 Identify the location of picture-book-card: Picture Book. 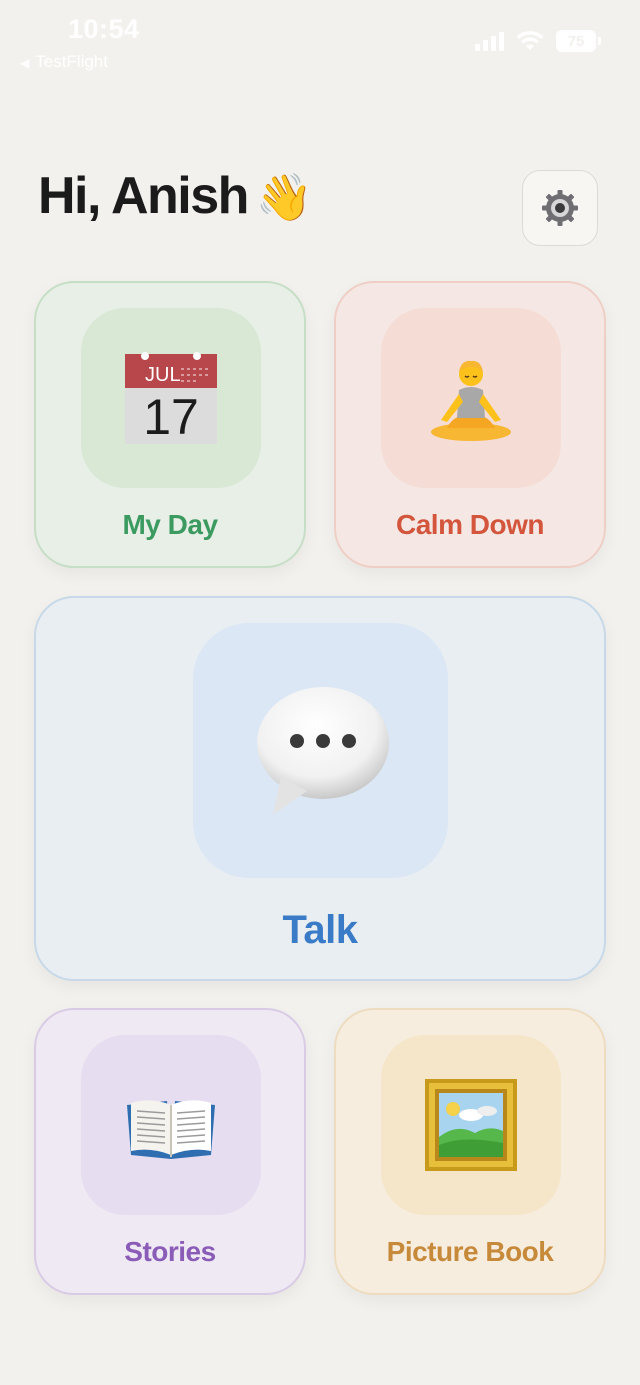
(470, 1151).